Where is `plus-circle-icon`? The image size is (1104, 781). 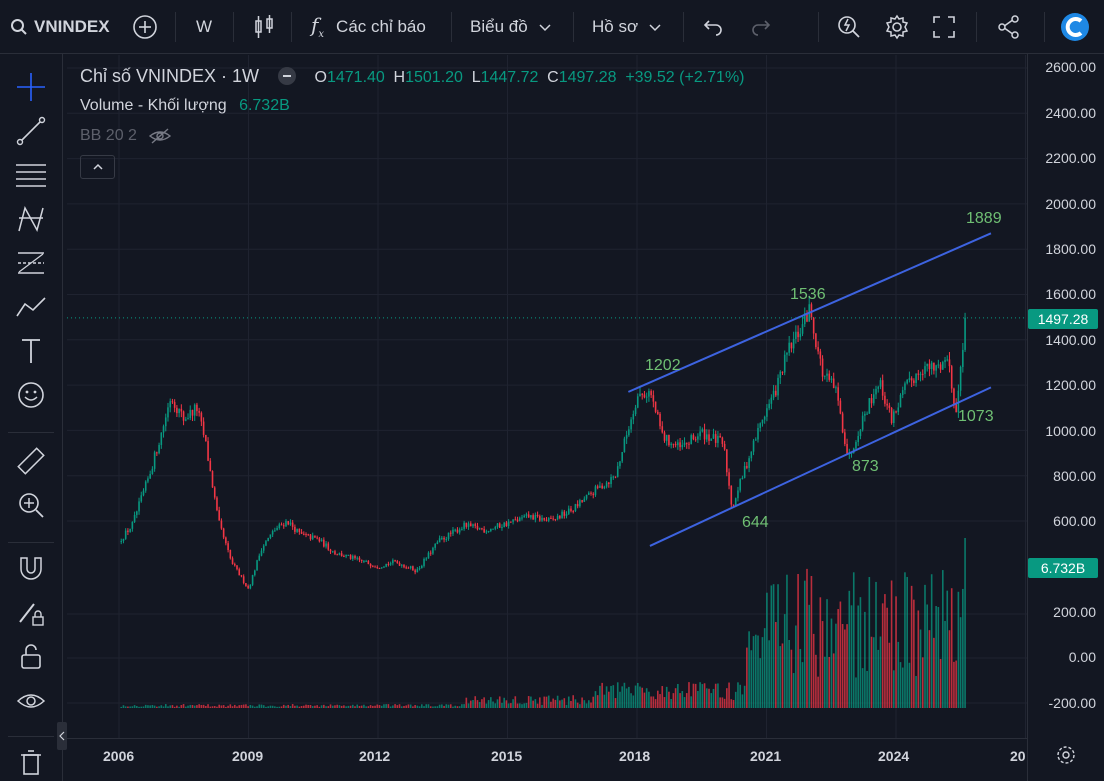
plus-circle-icon is located at coordinates (145, 26).